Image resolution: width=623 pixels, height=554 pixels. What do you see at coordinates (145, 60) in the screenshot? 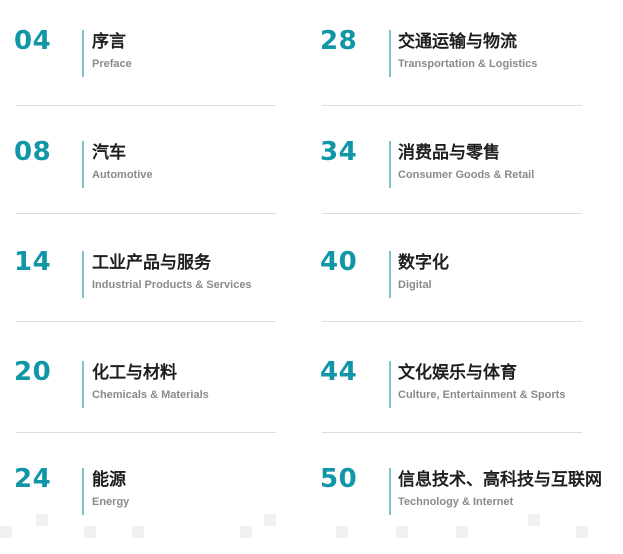
I see `toc-entry-preface: 04 序言 Preface` at bounding box center [145, 60].